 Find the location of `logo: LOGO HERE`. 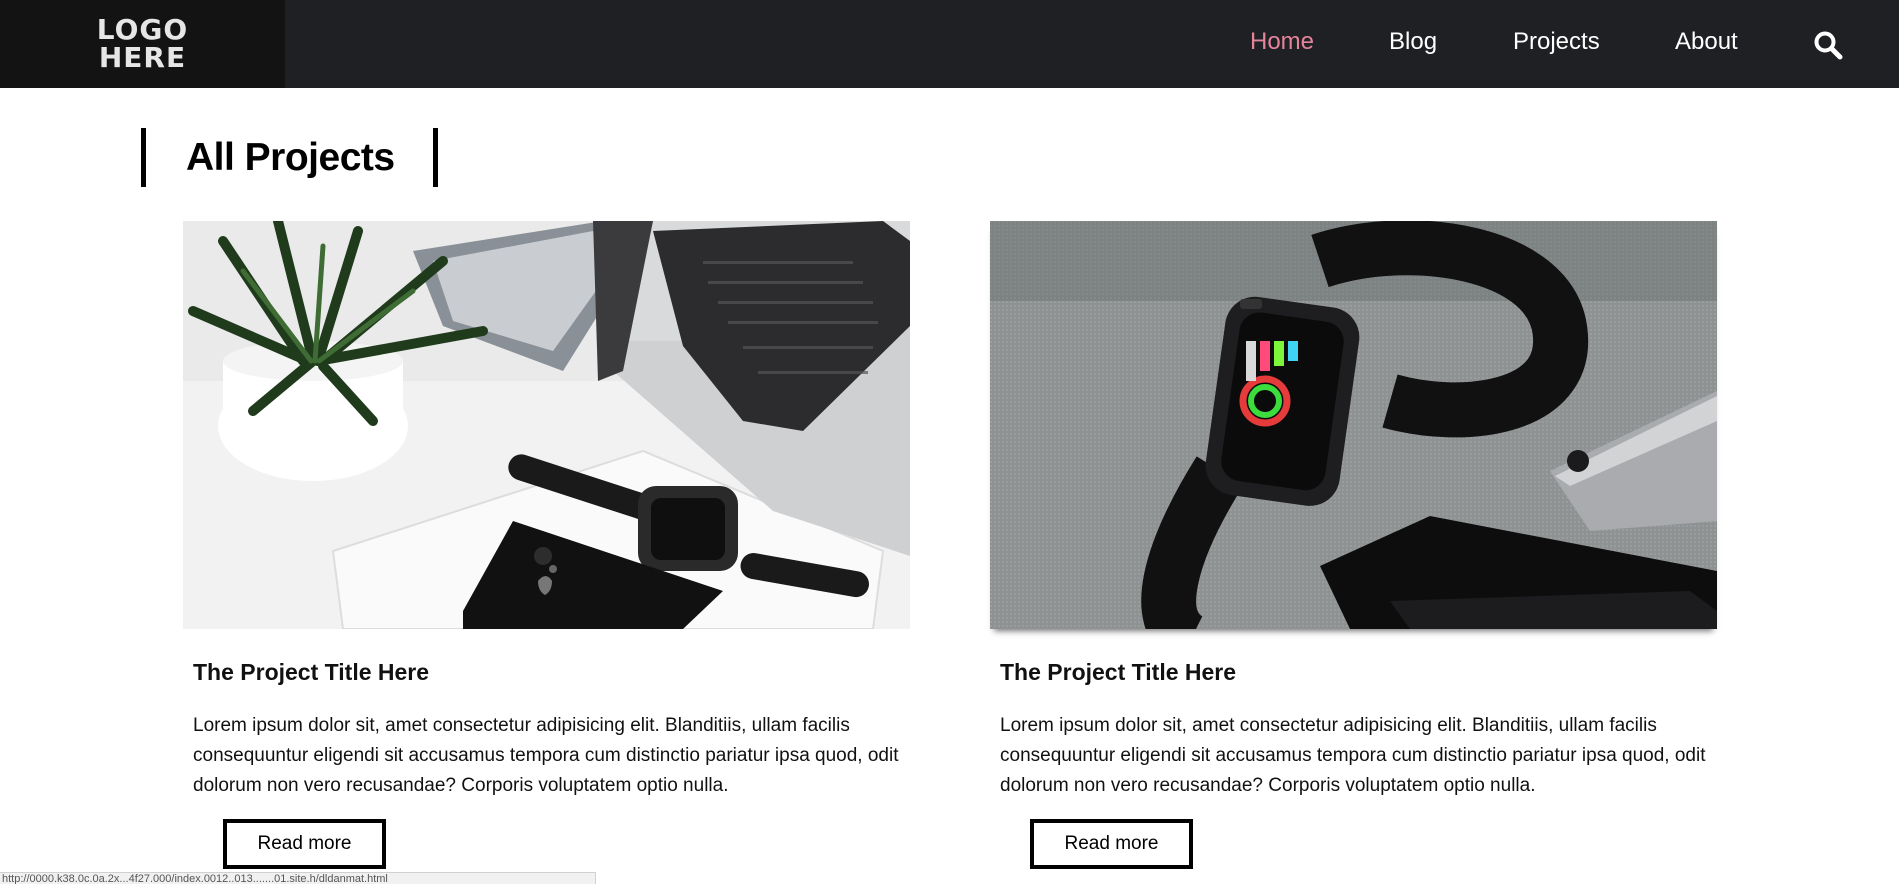

logo: LOGO HERE is located at coordinates (142, 44).